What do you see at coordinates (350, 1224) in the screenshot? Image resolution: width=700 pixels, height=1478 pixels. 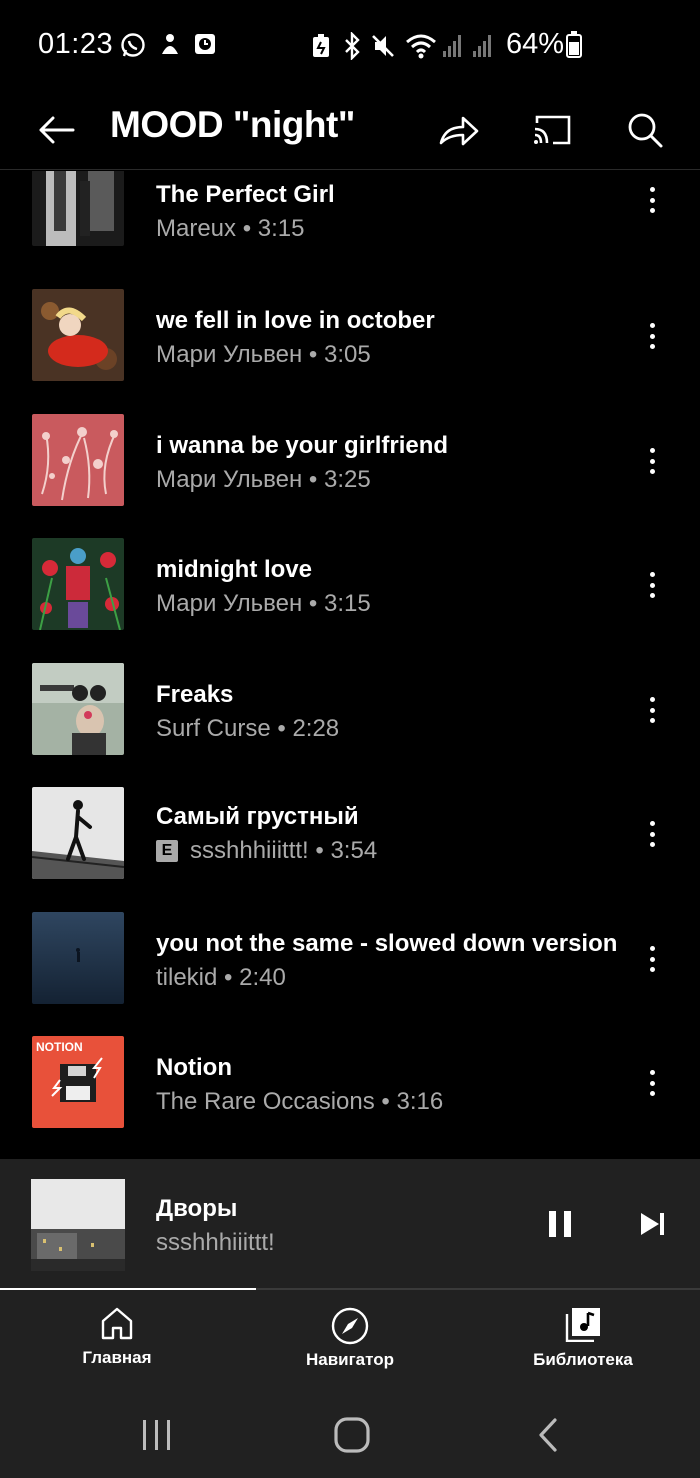 I see `mini-player: Дворы ssshhhiiittt!` at bounding box center [350, 1224].